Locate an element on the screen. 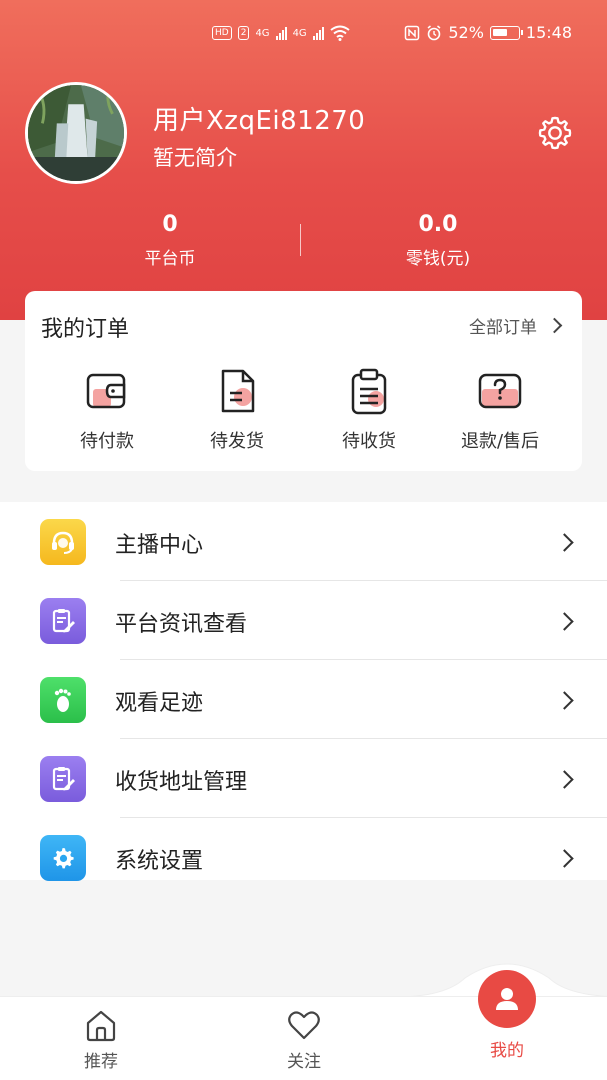  order-refund-after-sales: 退款/售后 is located at coordinates (500, 410).